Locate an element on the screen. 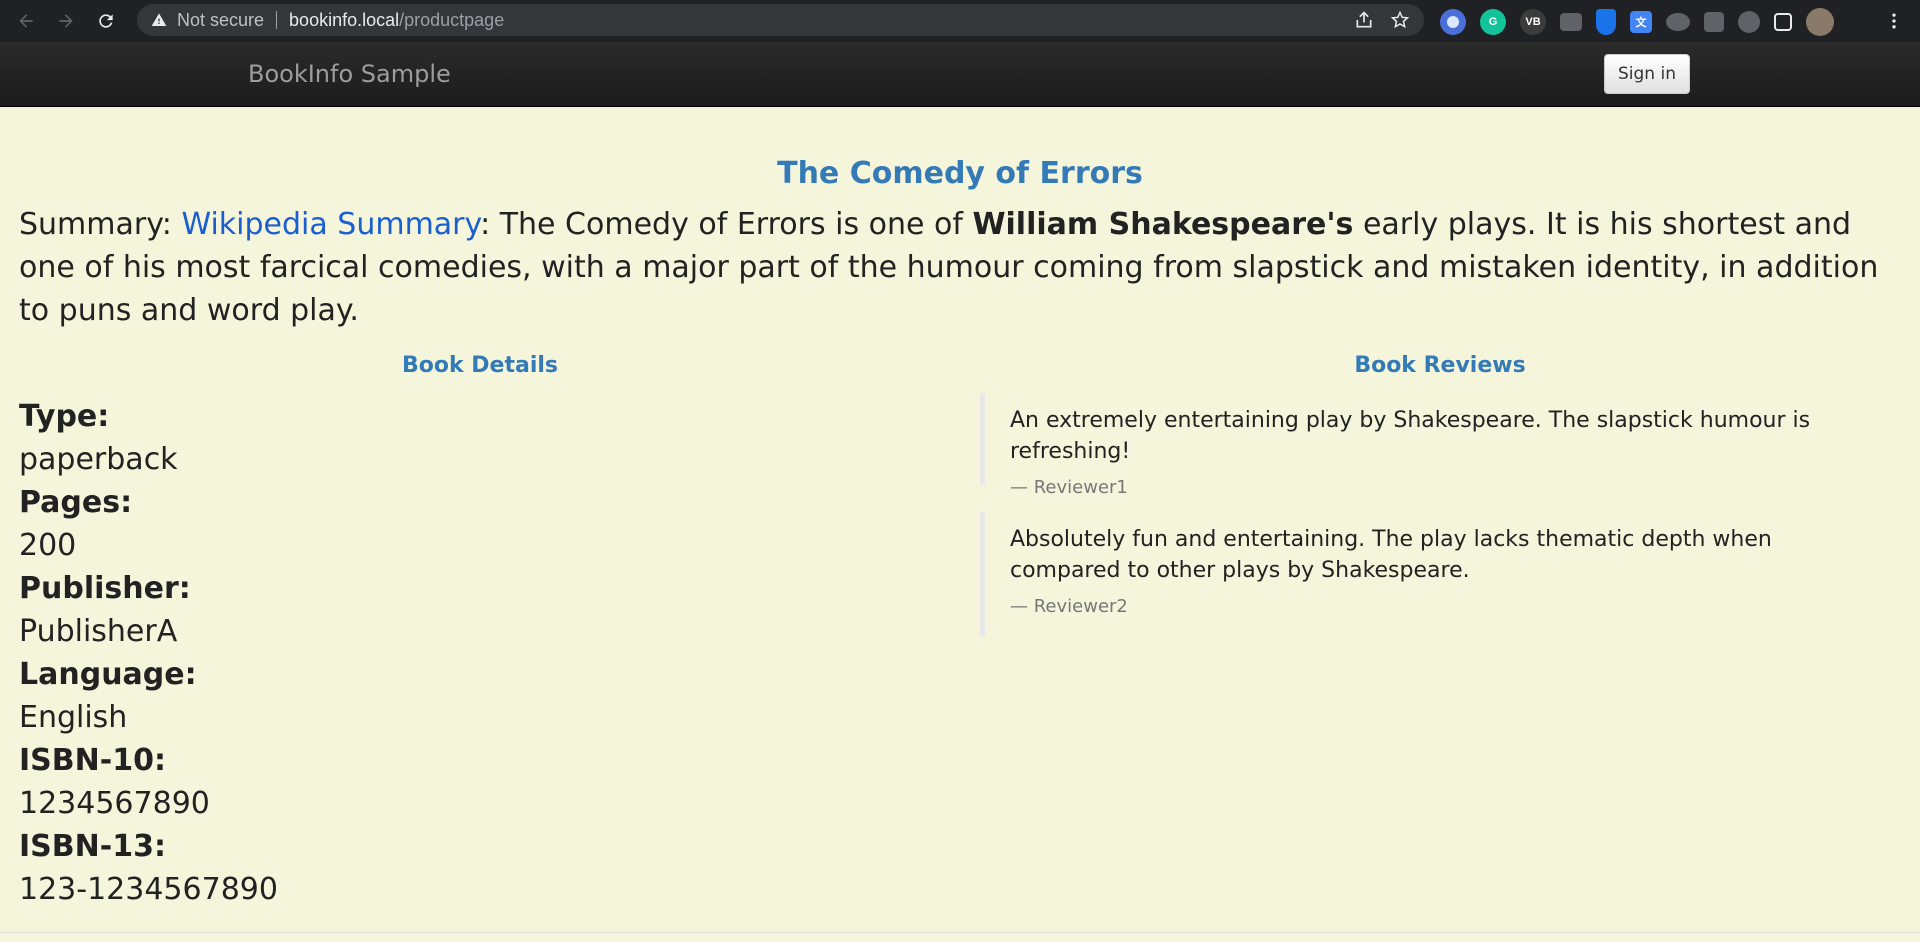  url-path: /productpage is located at coordinates (452, 19).